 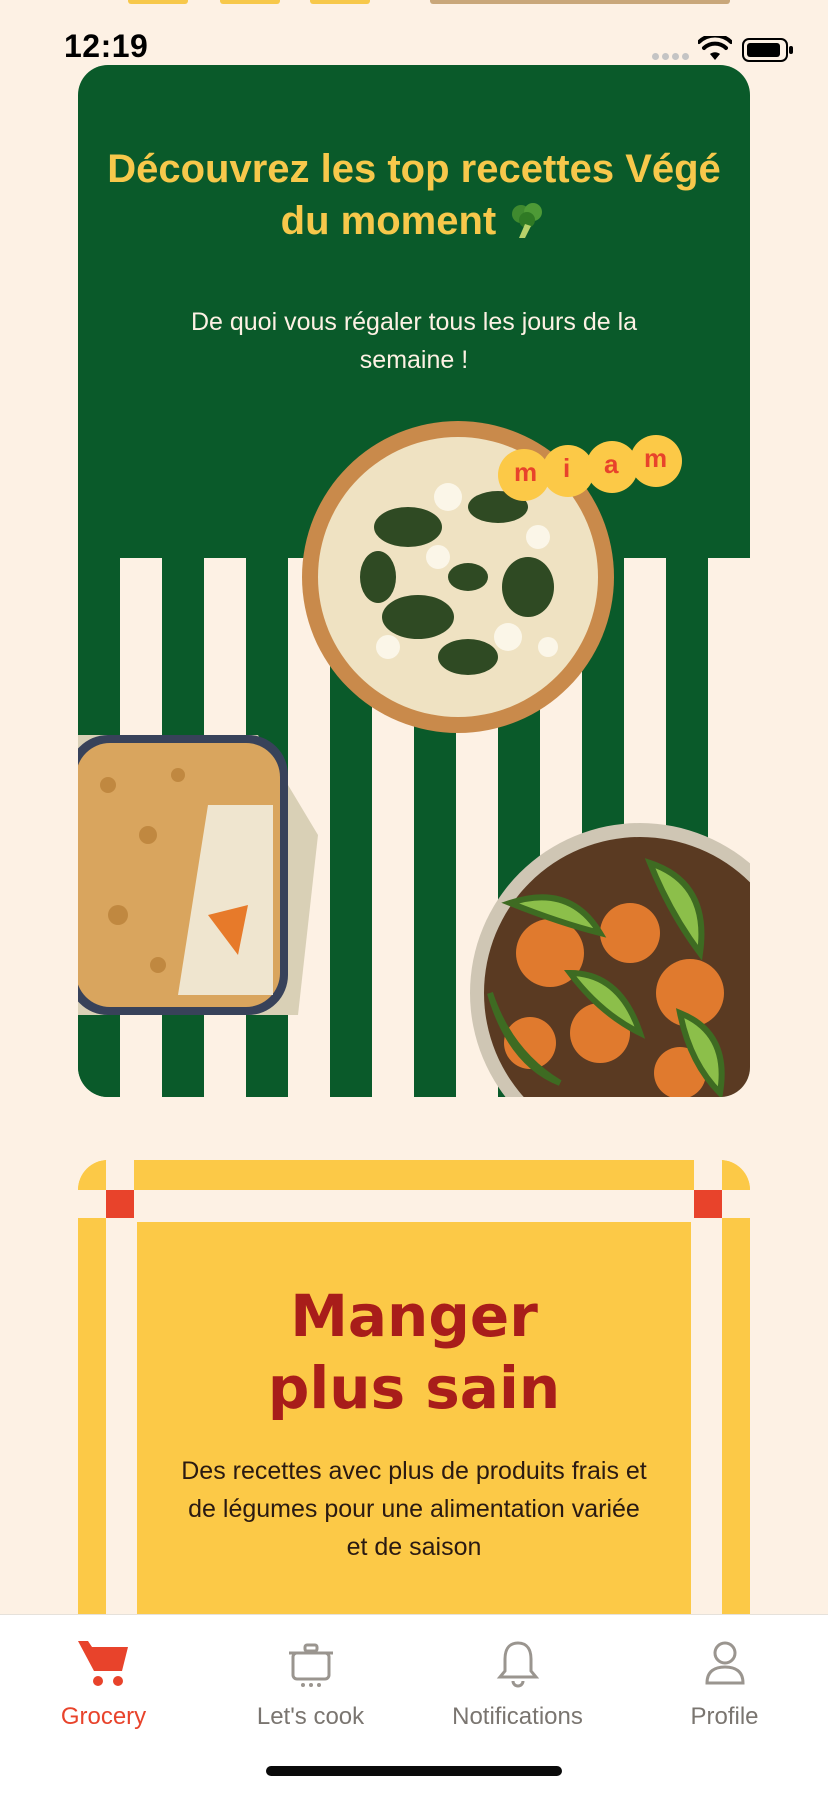 I want to click on cellular-signal-icon, so click(x=670, y=56).